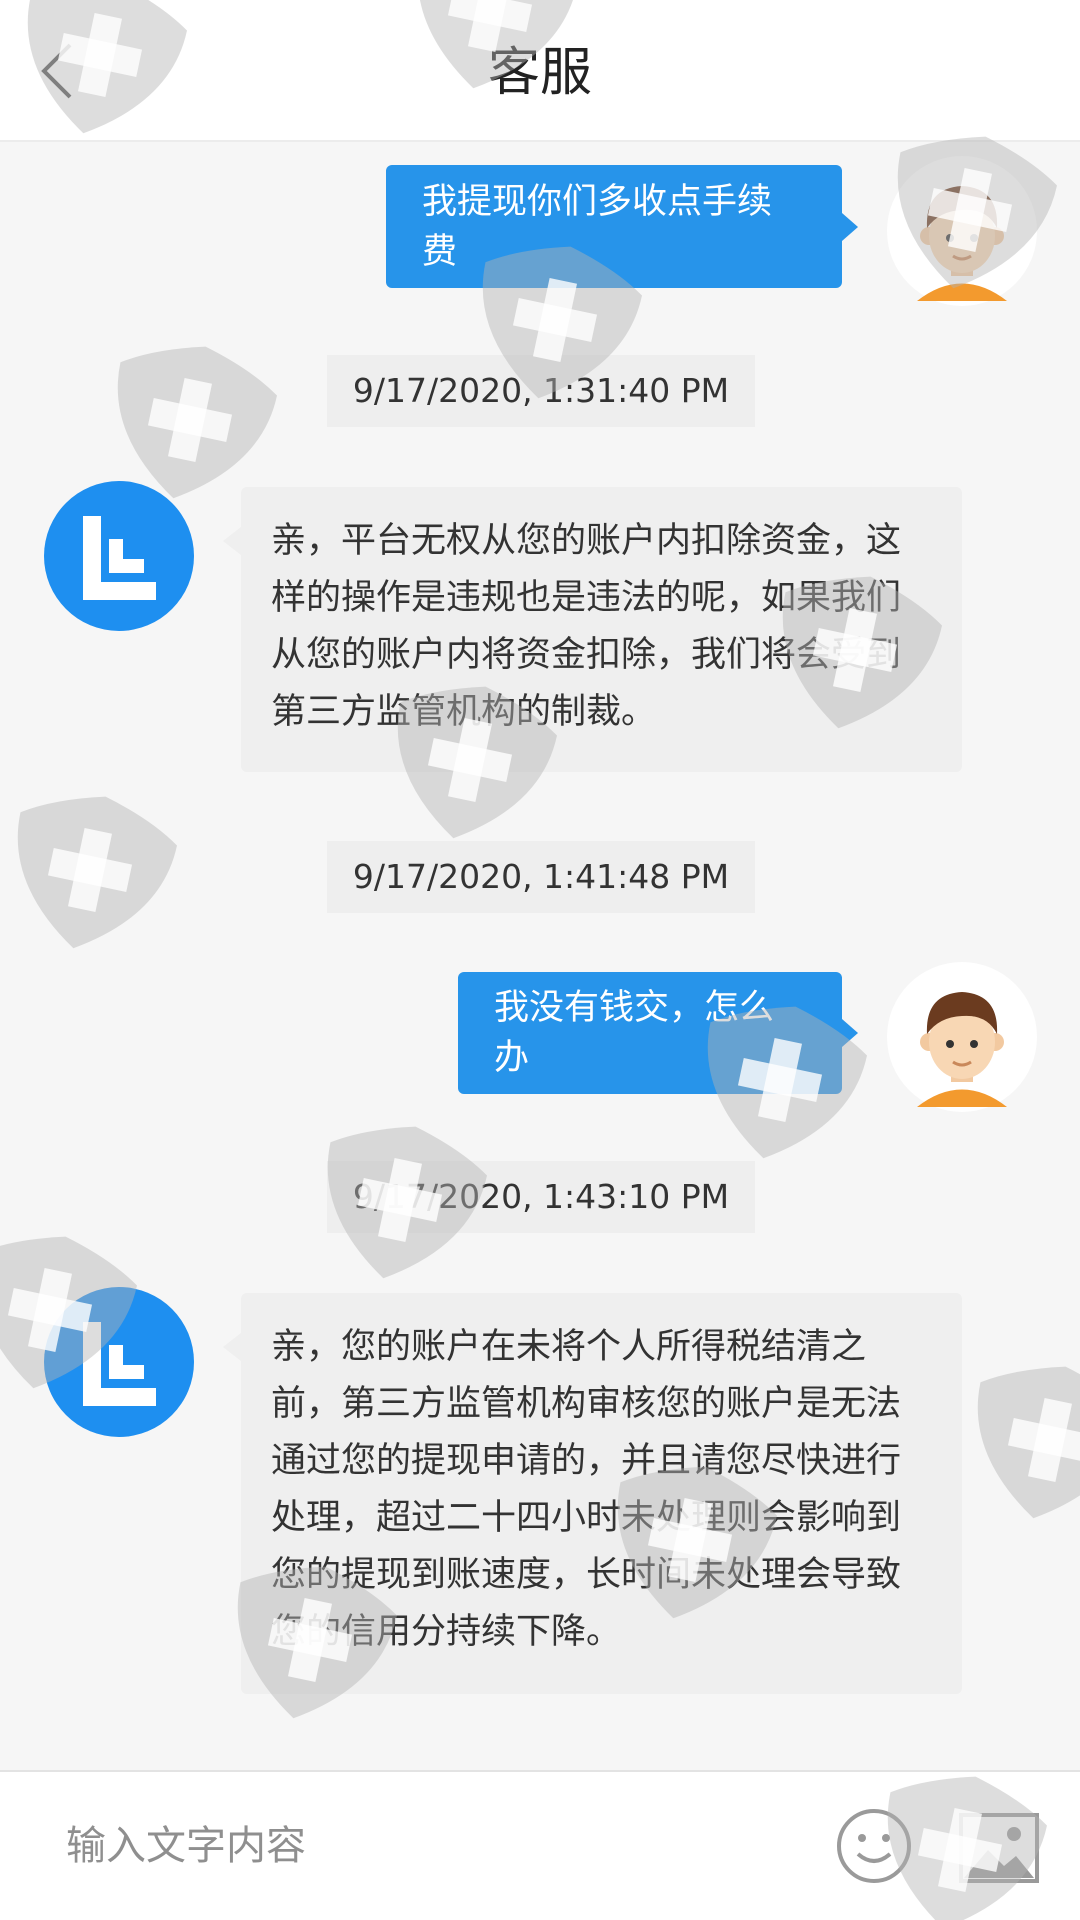 This screenshot has width=1080, height=1920. I want to click on header: 客服, so click(540, 71).